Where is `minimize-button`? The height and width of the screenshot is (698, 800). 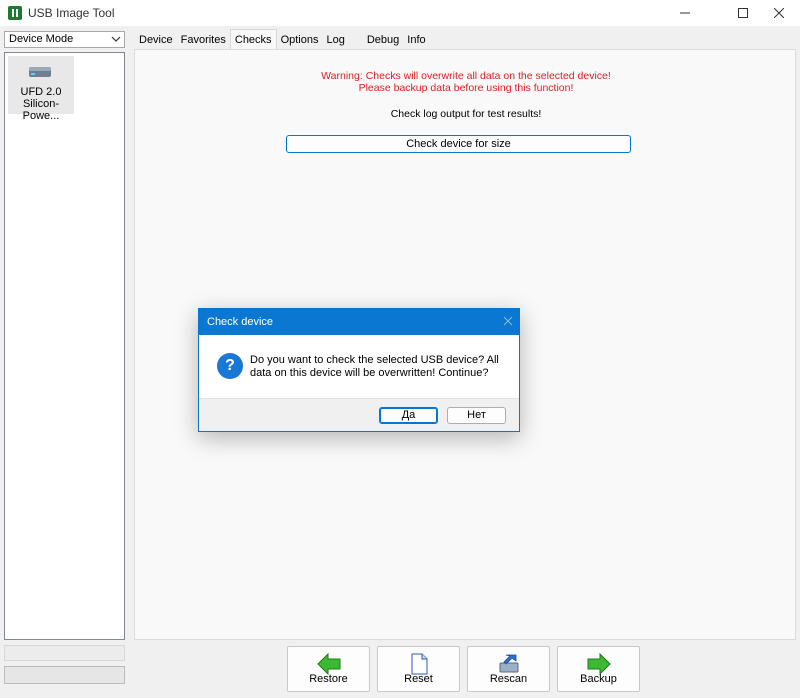 minimize-button is located at coordinates (685, 13).